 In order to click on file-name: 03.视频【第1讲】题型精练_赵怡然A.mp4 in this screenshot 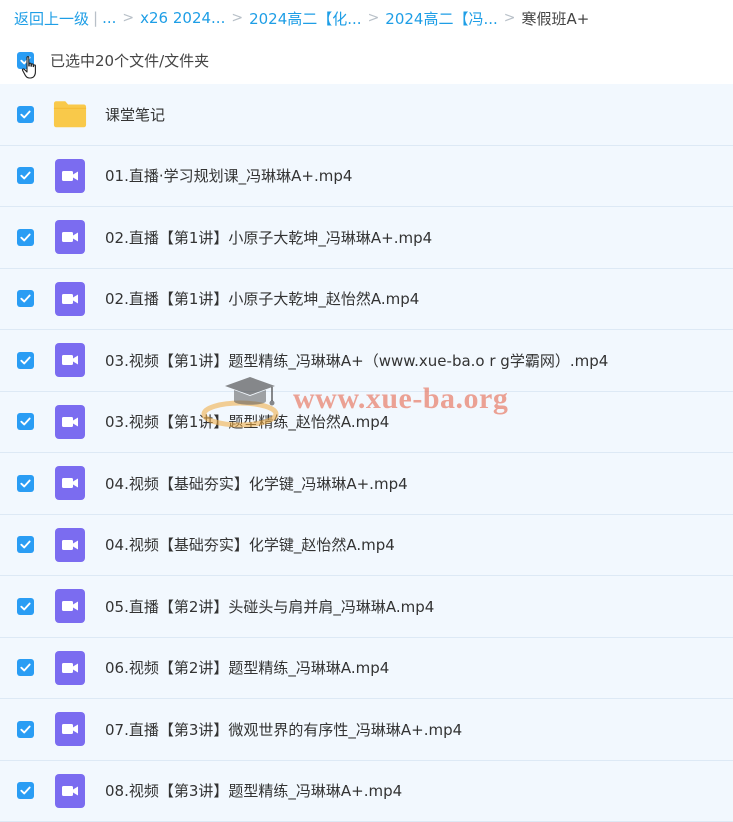, I will do `click(247, 421)`.